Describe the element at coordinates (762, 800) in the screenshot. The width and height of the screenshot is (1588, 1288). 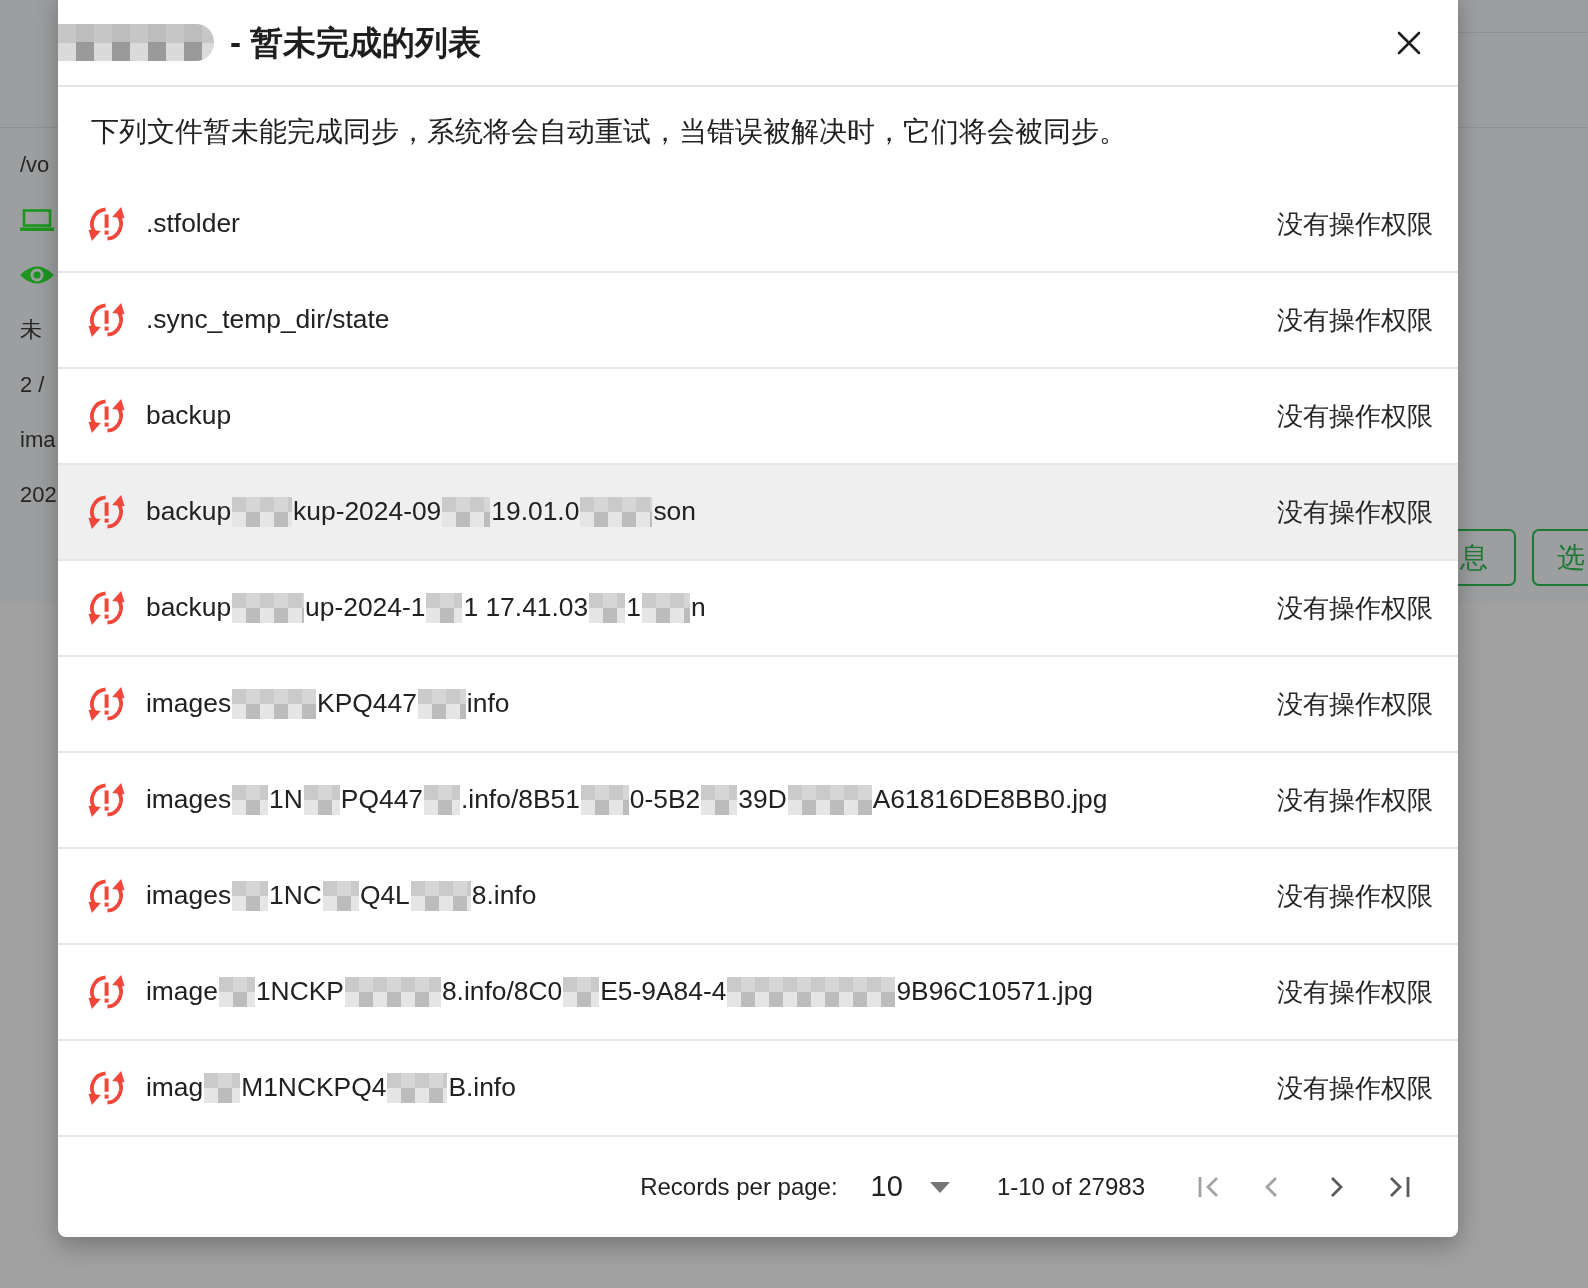
I see `file-path: 39D` at that location.